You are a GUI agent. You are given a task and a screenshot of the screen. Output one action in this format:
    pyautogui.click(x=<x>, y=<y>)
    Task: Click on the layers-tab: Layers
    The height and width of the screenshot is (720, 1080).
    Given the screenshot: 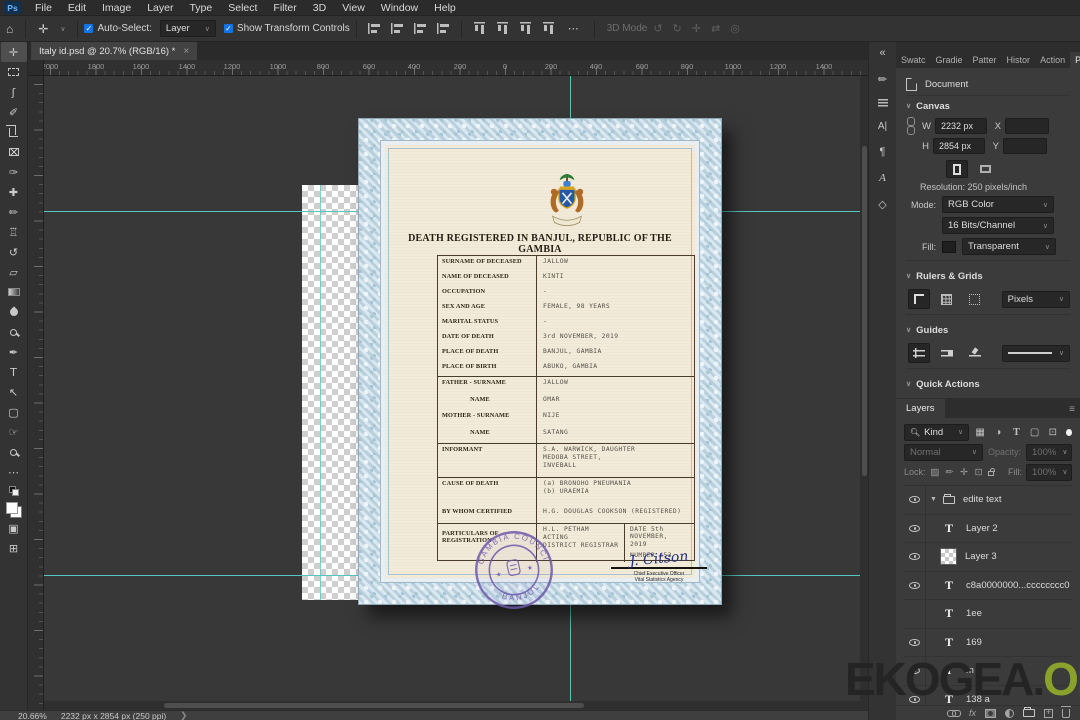 What is the action you would take?
    pyautogui.click(x=920, y=408)
    